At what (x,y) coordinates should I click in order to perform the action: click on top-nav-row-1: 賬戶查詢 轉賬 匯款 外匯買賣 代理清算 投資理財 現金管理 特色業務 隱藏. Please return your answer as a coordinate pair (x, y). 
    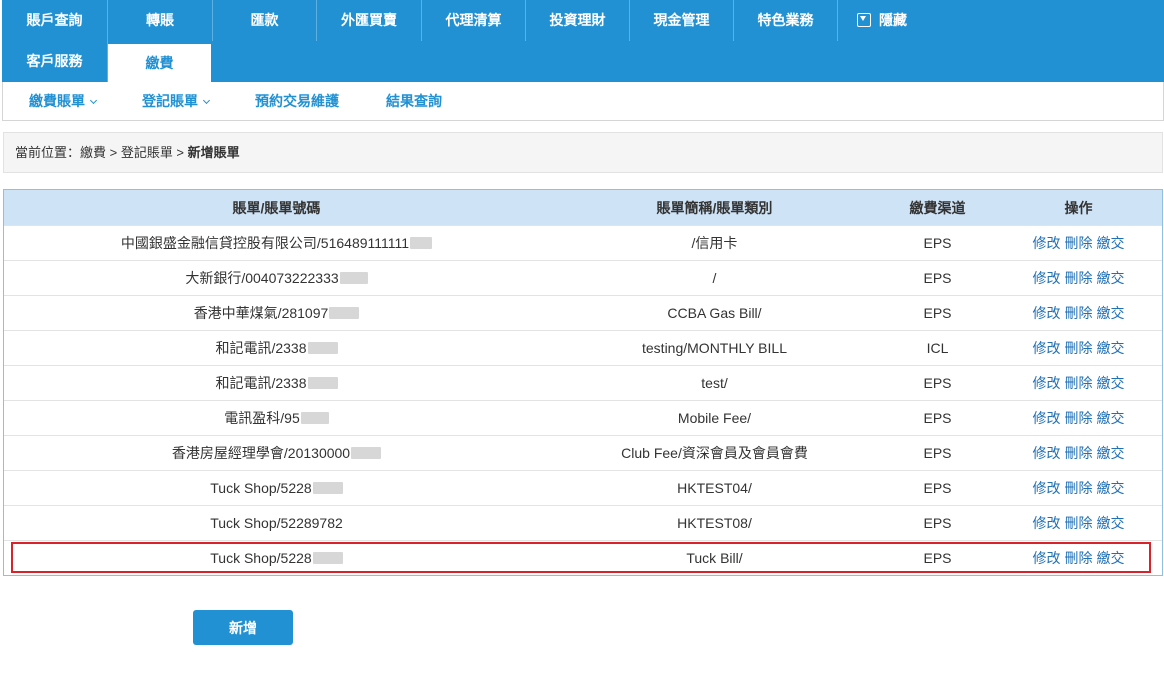
    Looking at the image, I should click on (464, 20).